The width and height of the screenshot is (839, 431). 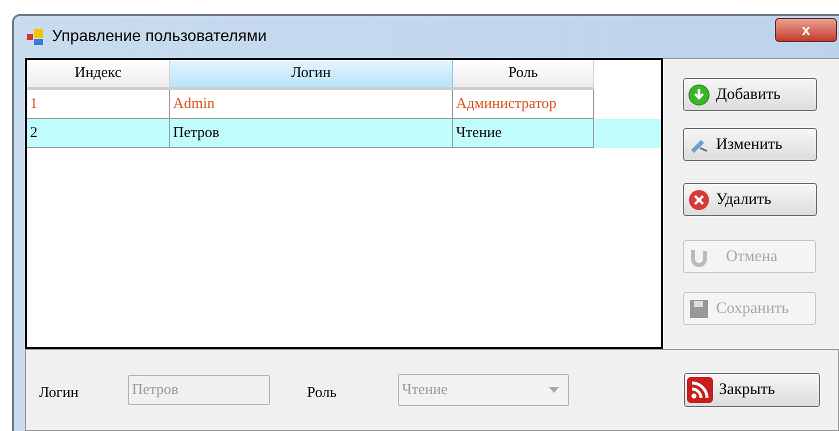 I want to click on column-header: Логин, so click(x=311, y=75).